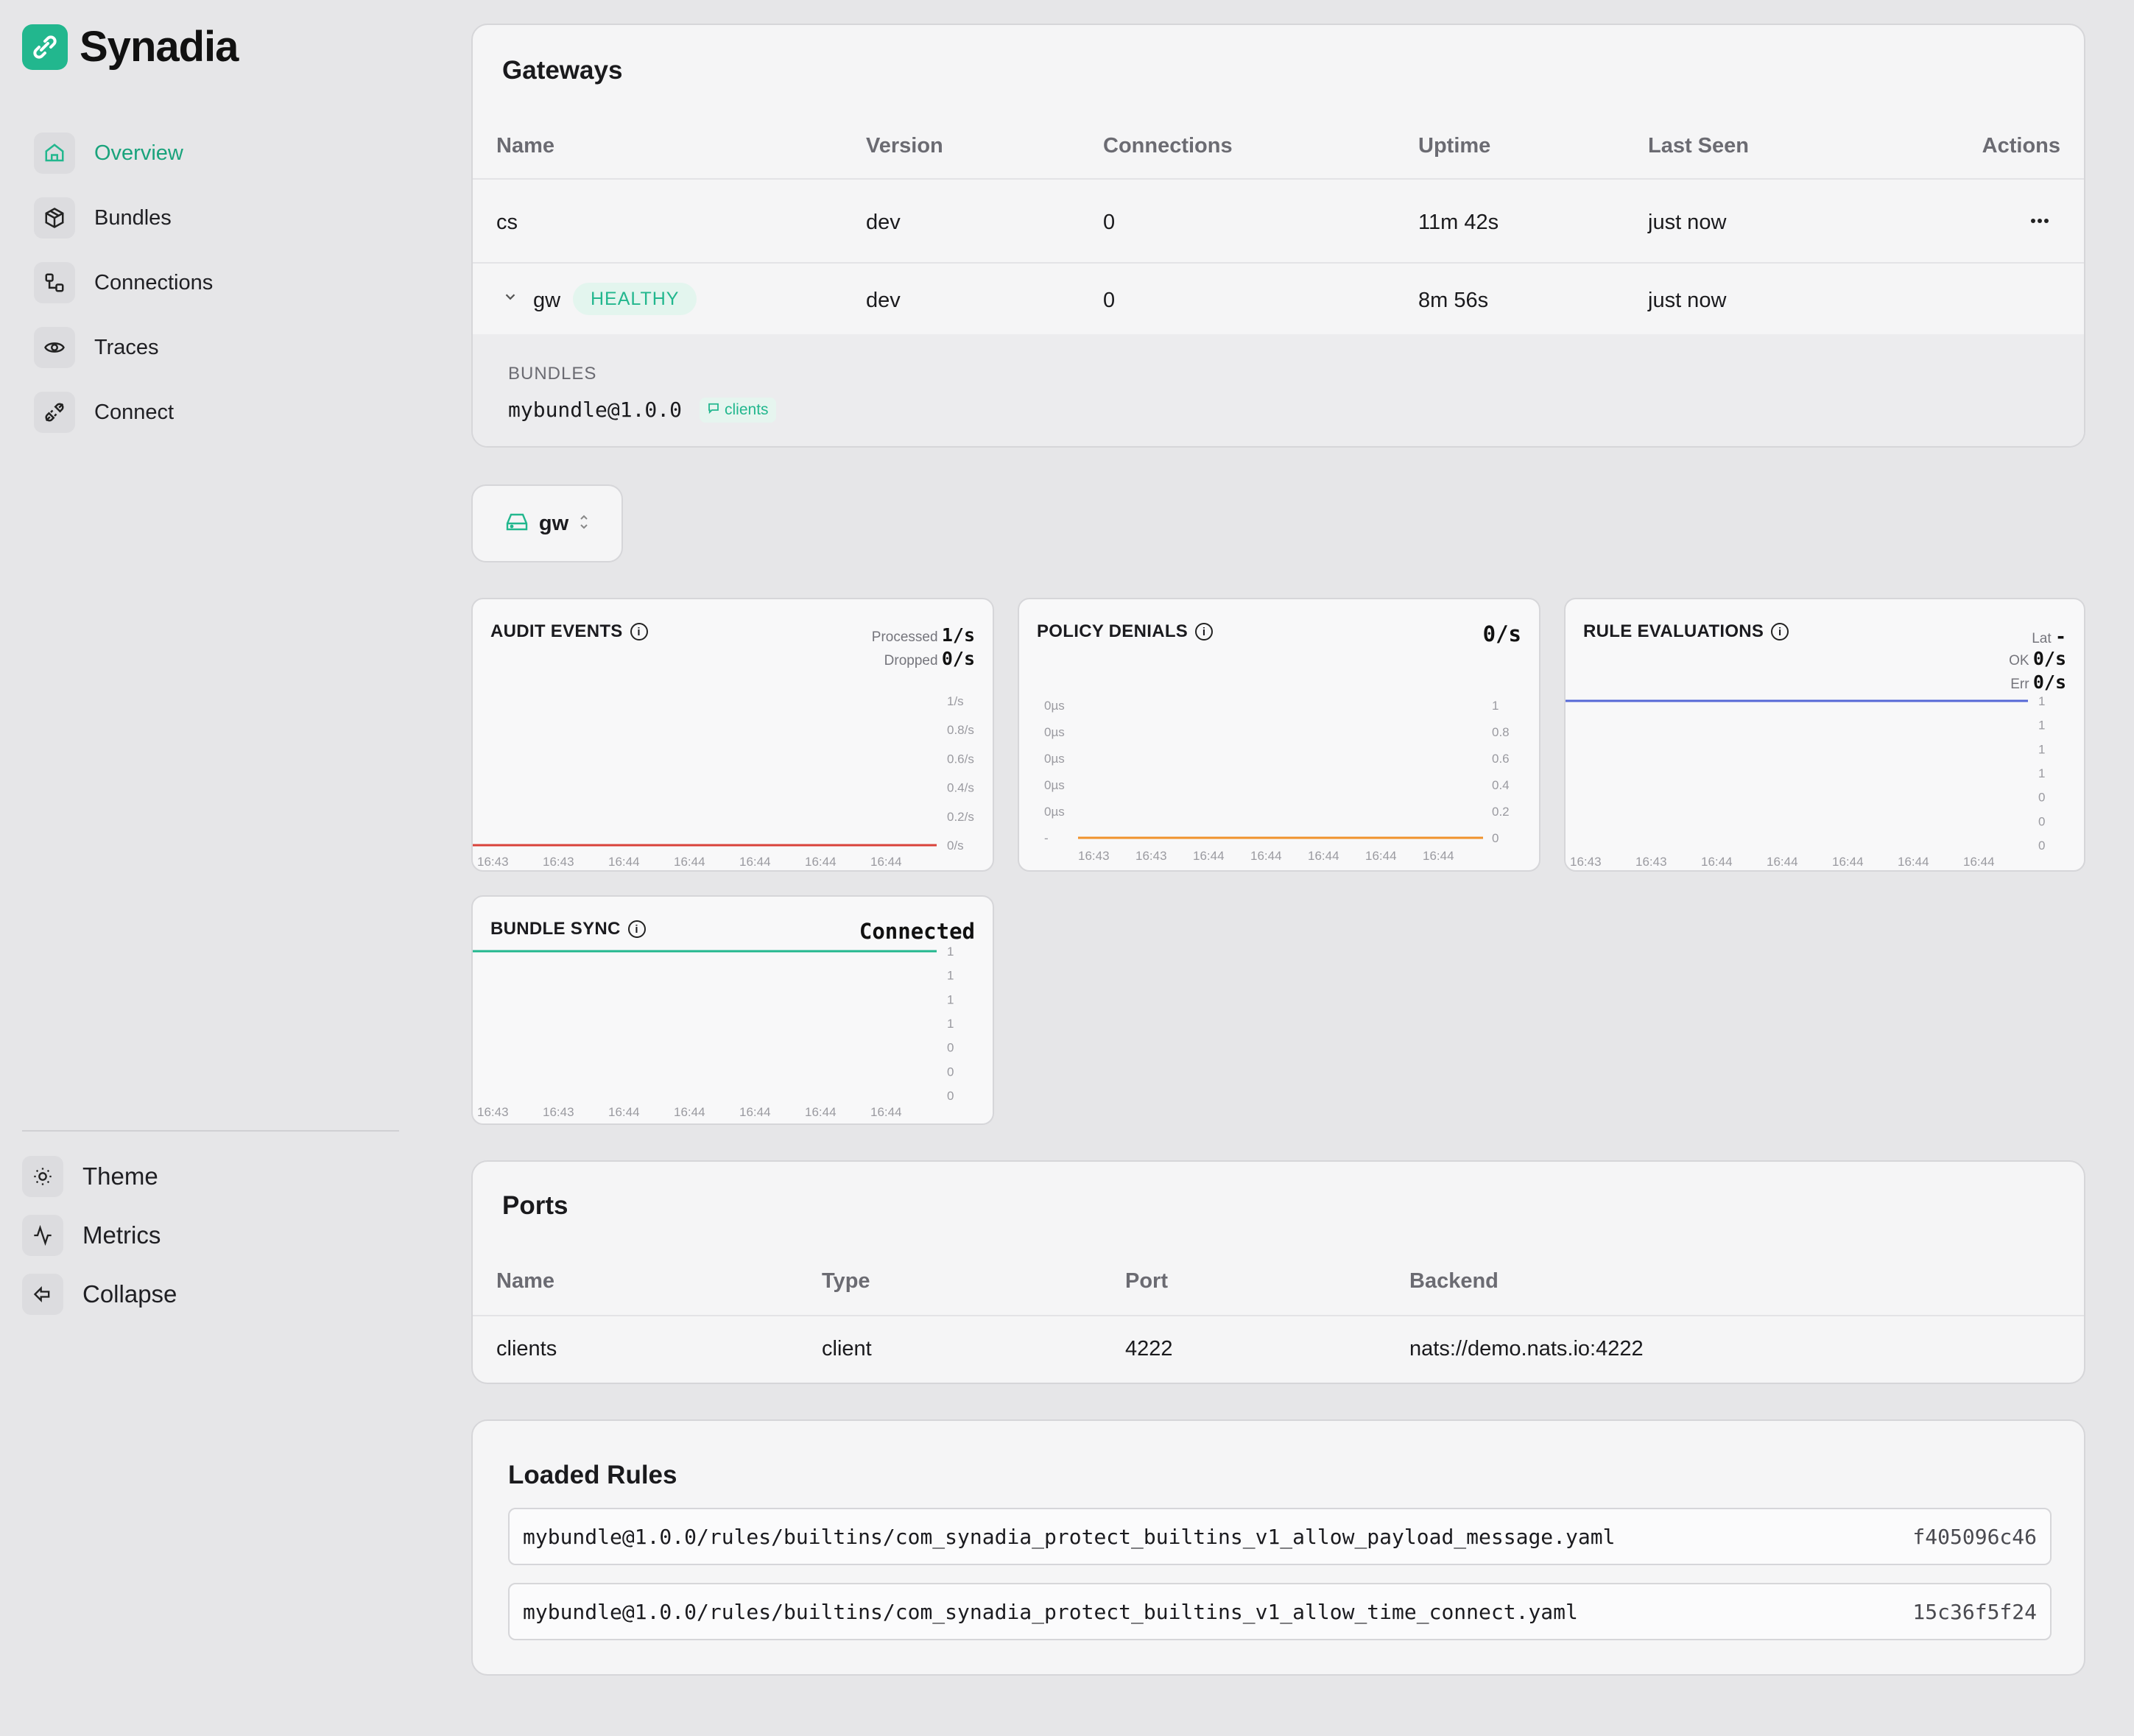 Image resolution: width=2134 pixels, height=1736 pixels. Describe the element at coordinates (42, 1176) in the screenshot. I see `sun-icon` at that location.